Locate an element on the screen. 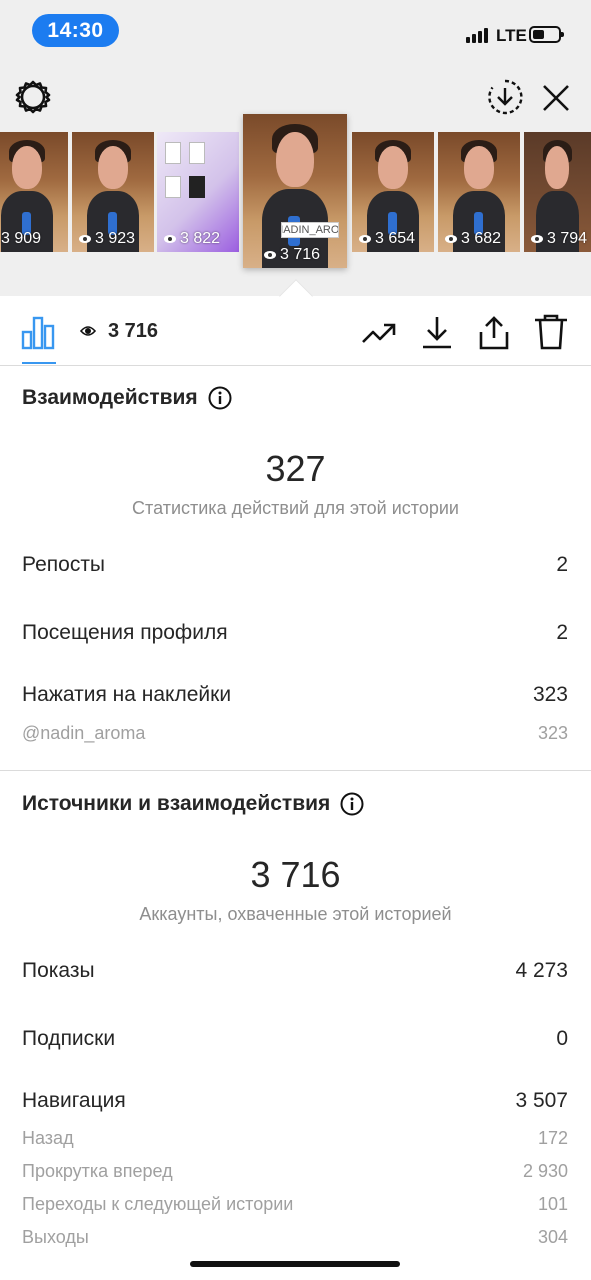 The width and height of the screenshot is (591, 1280). metric-value: 4 273 is located at coordinates (541, 970).